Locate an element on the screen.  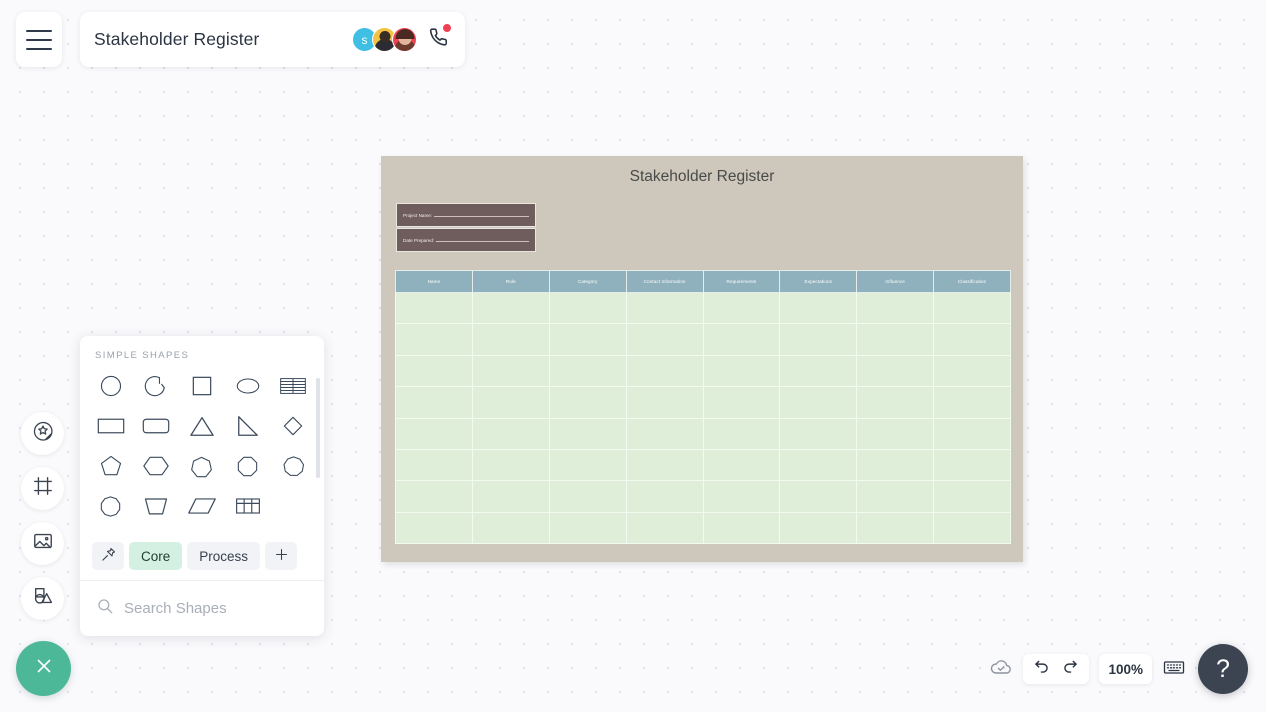
column-header-contact-information: Contact Information is located at coordinates (664, 281).